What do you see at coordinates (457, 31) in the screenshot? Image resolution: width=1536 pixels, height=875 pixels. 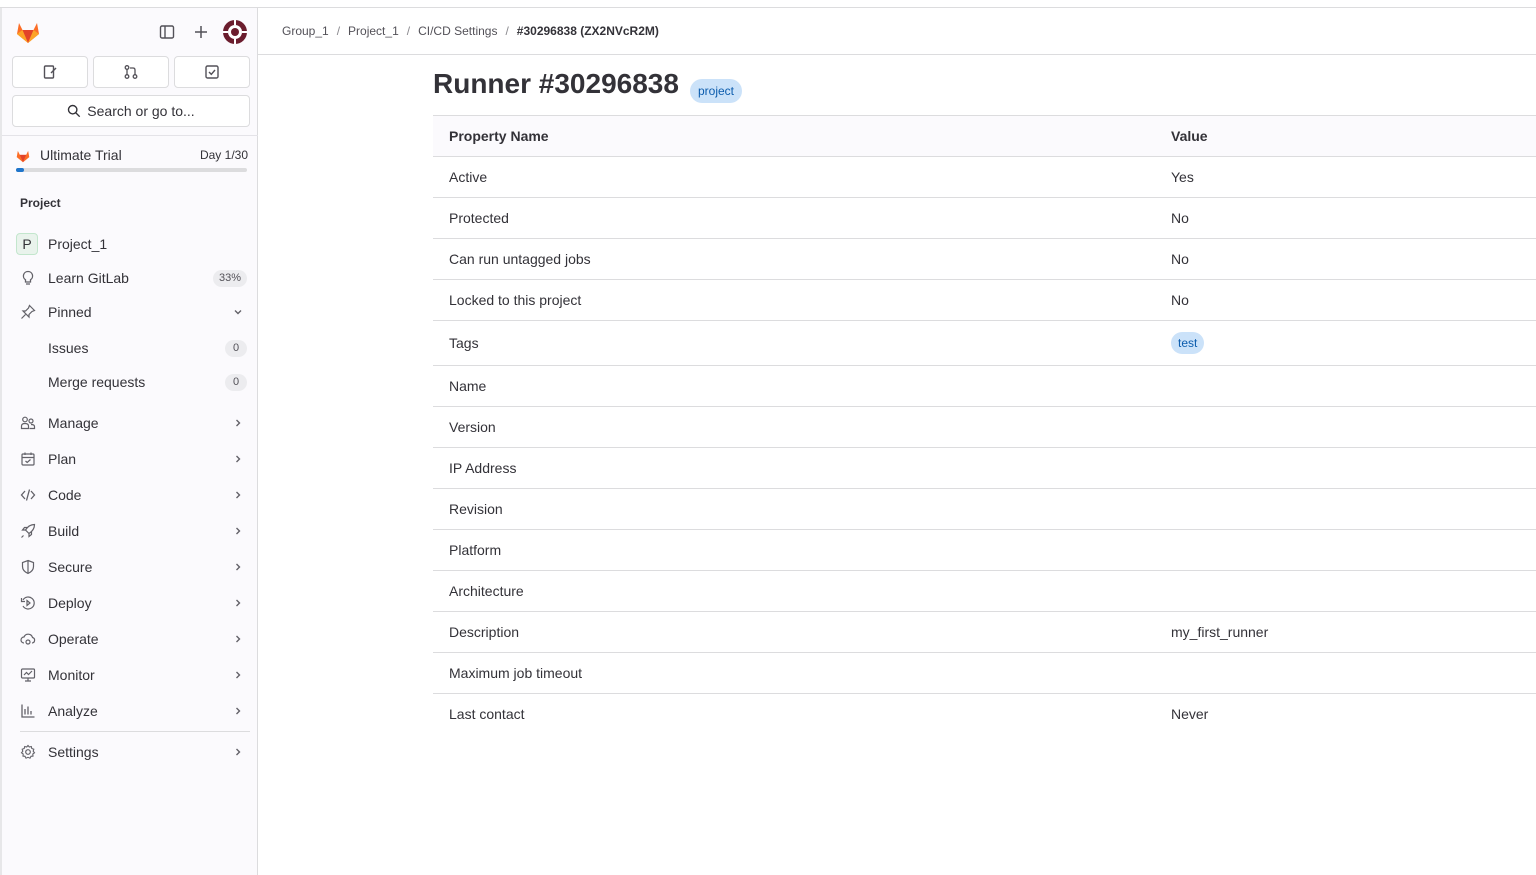 I see `breadcrumb-cicd-settings: CI/CD Settings` at bounding box center [457, 31].